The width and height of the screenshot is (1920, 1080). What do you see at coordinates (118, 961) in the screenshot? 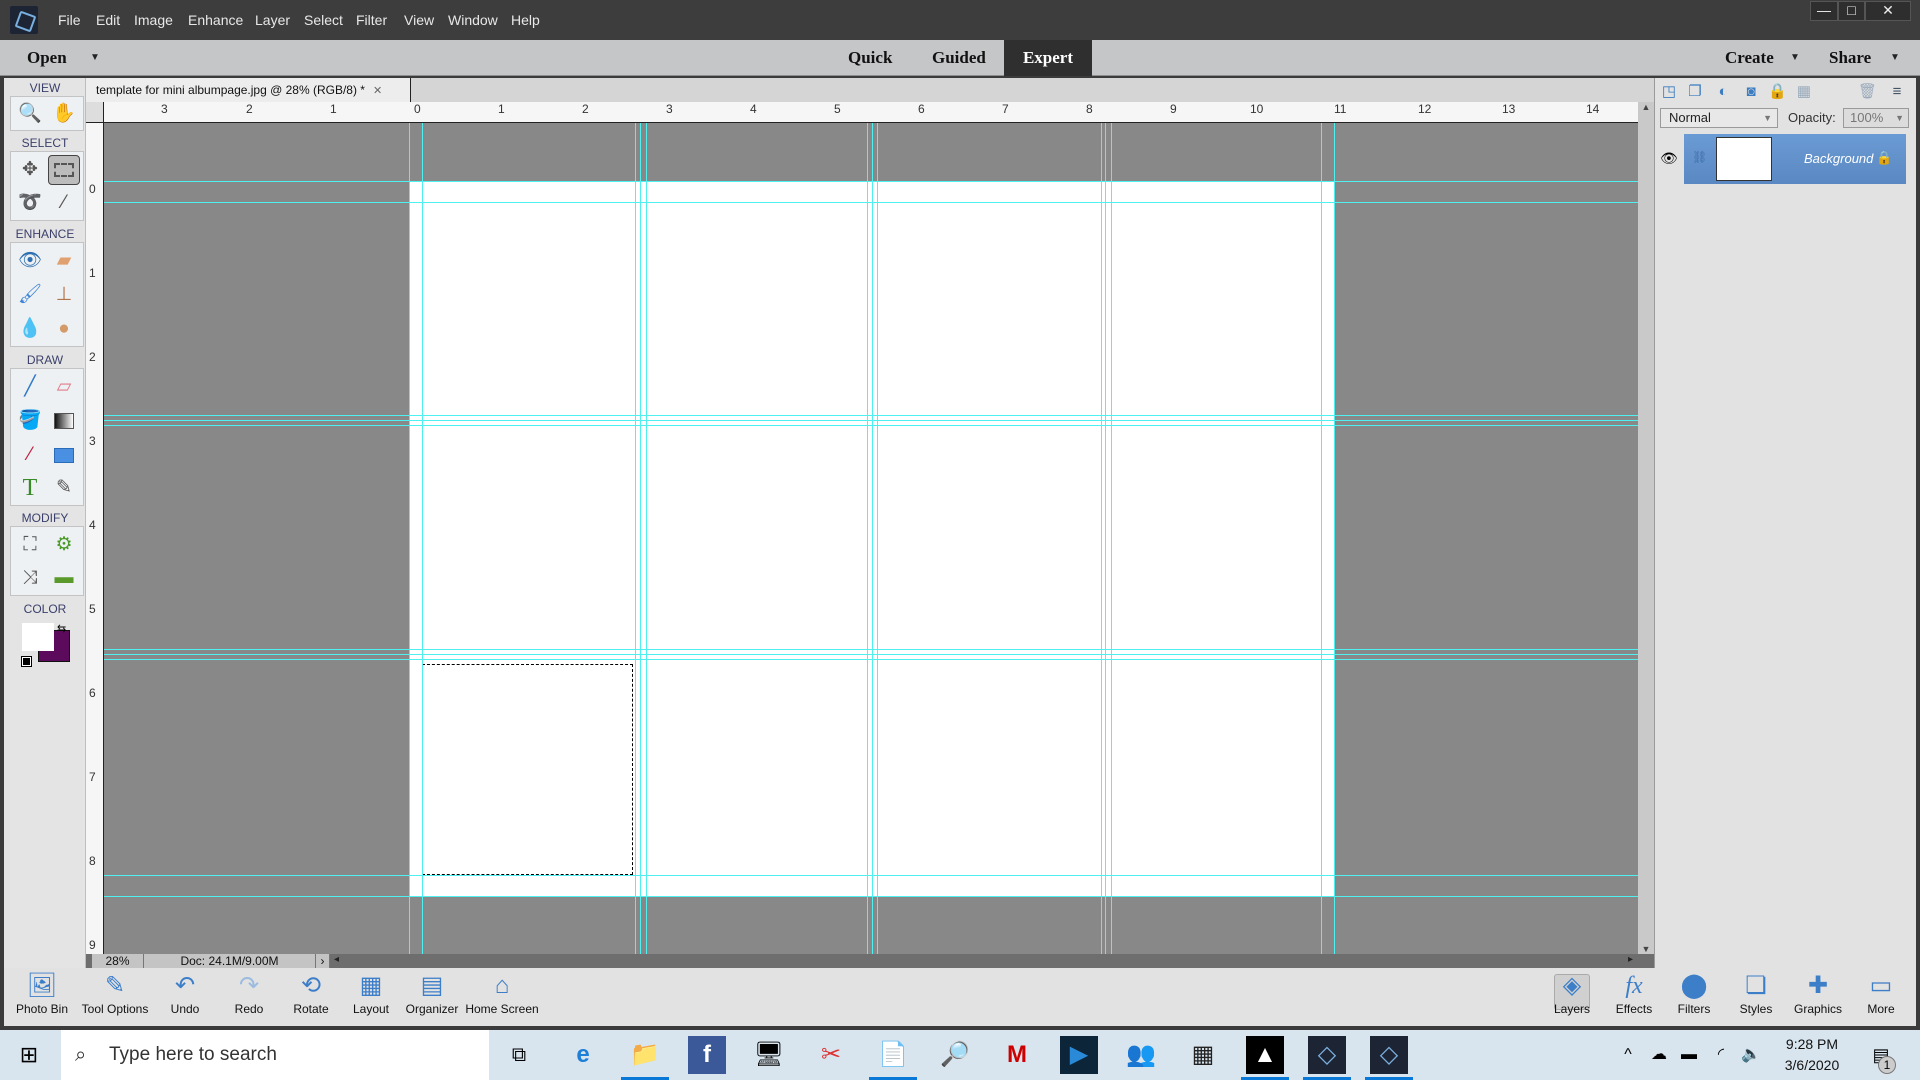
I see `zoom-level: 28%` at bounding box center [118, 961].